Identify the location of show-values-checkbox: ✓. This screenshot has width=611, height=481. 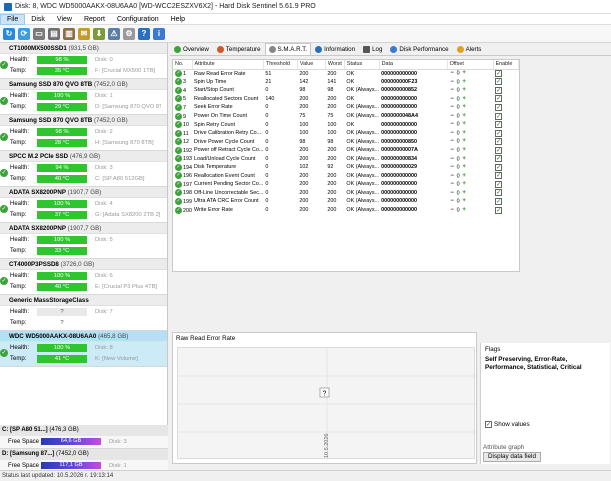
(488, 424).